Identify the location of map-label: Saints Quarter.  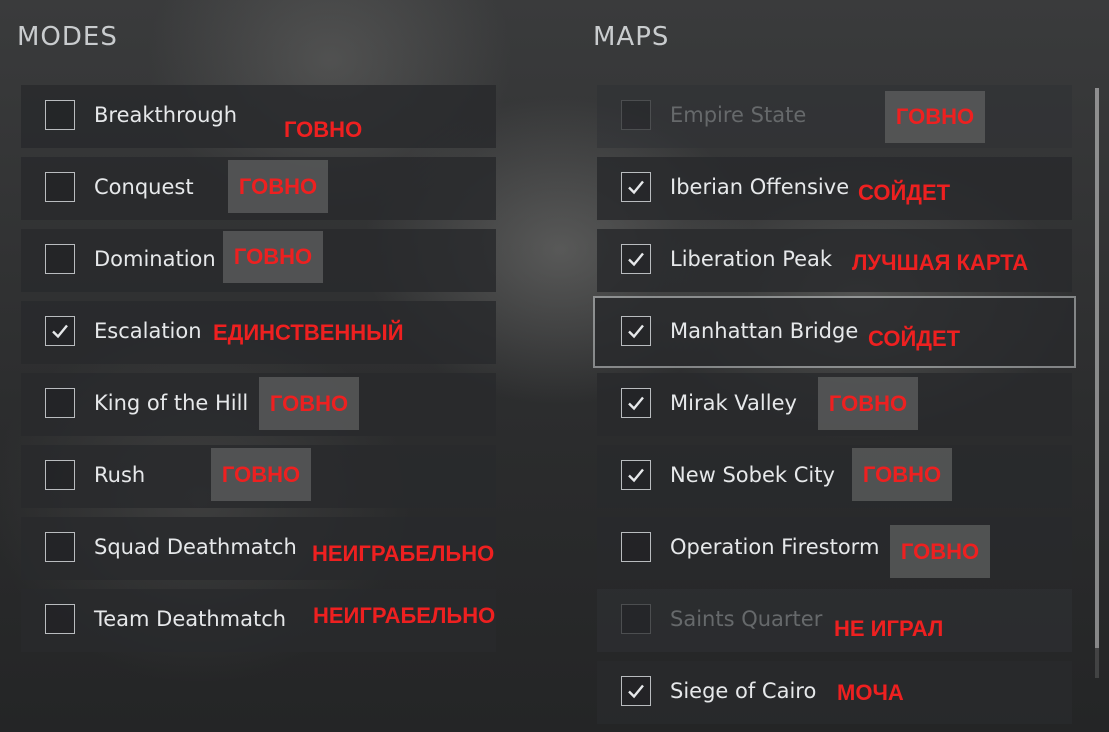
(746, 619).